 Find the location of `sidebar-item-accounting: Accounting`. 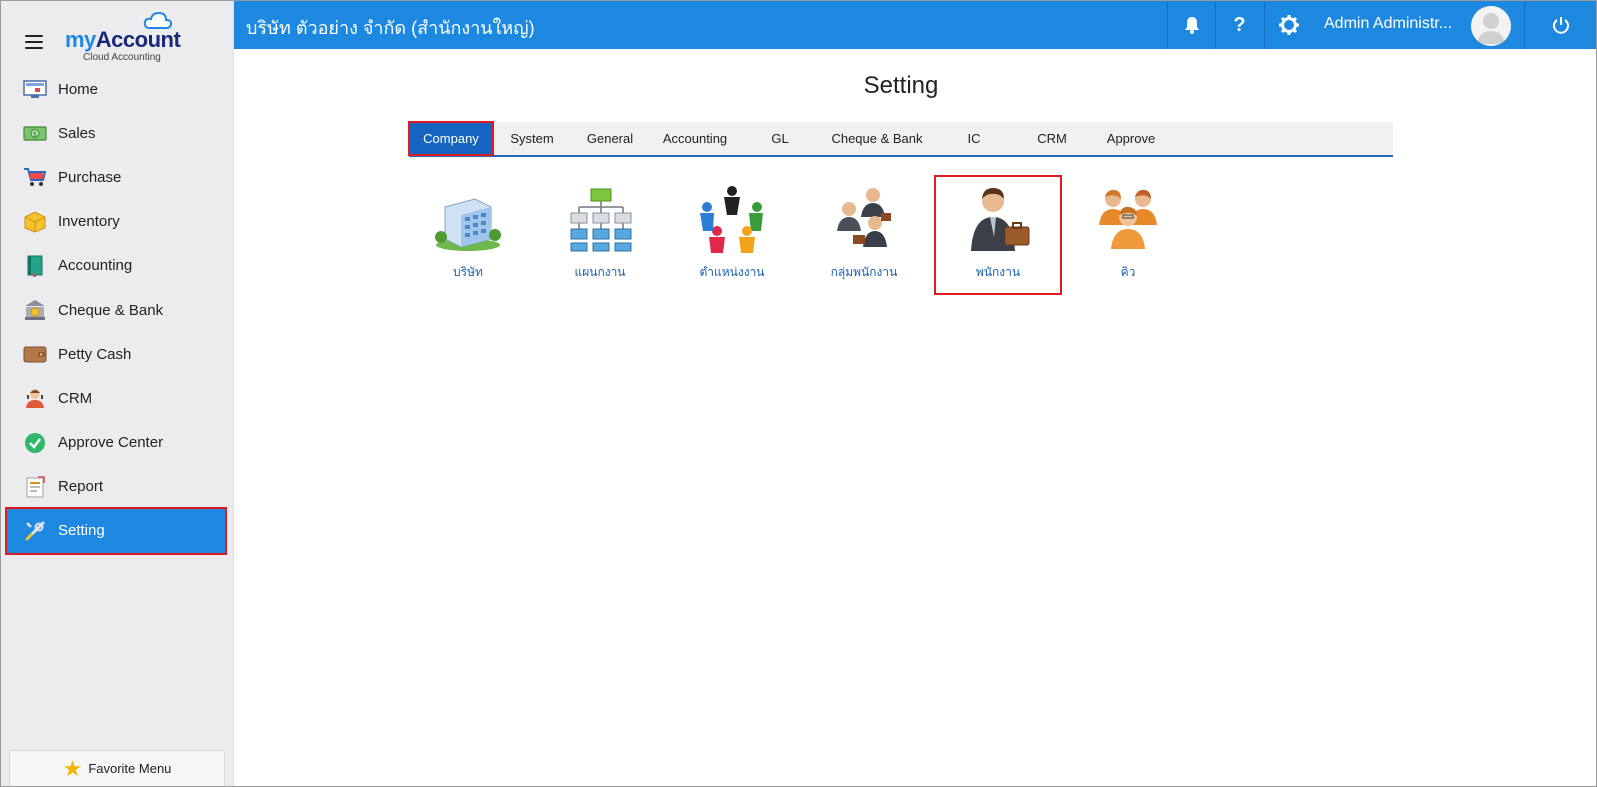

sidebar-item-accounting: Accounting is located at coordinates (117, 266).